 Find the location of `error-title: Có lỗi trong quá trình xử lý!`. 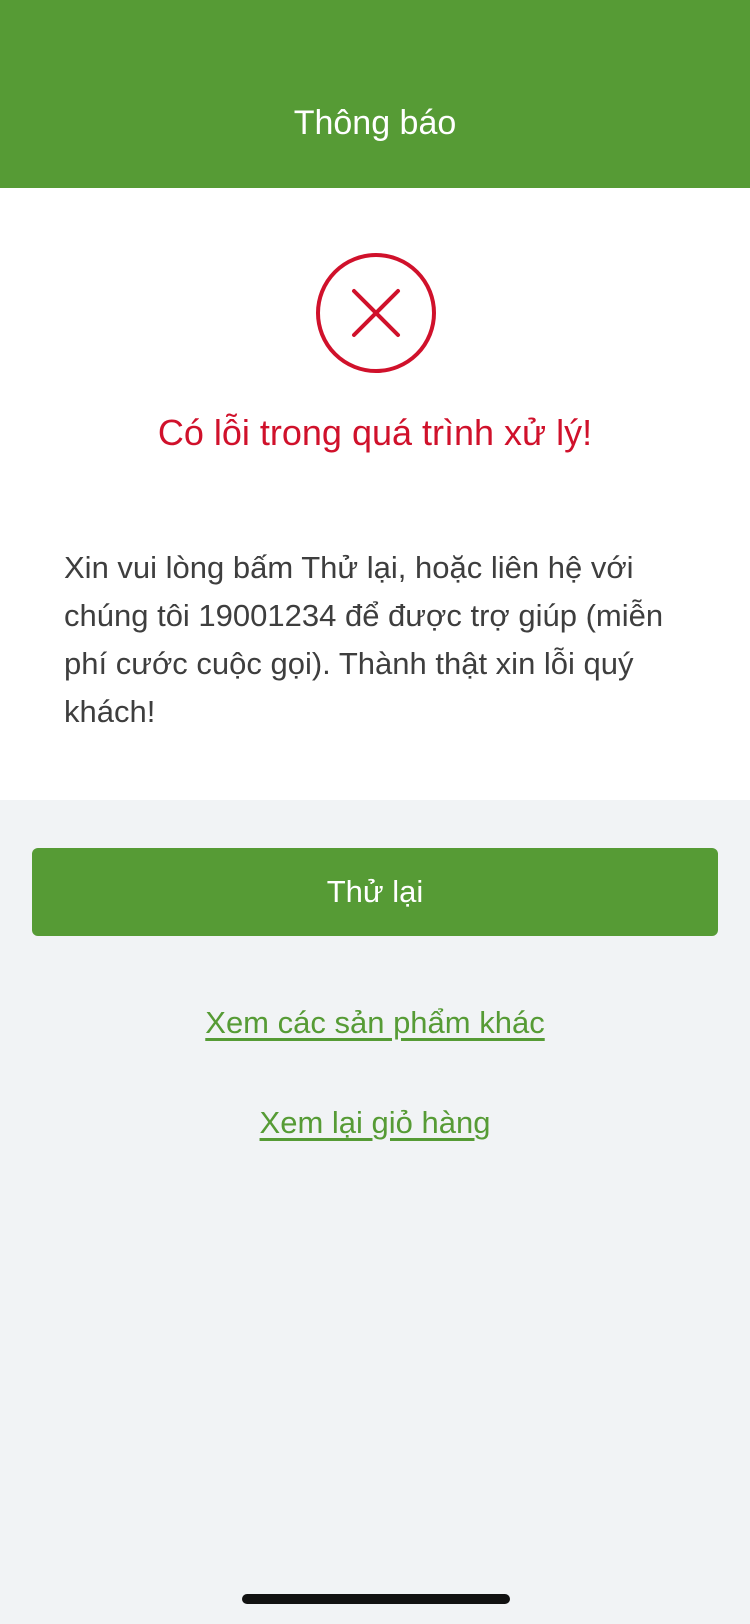

error-title: Có lỗi trong quá trình xử lý! is located at coordinates (375, 432).